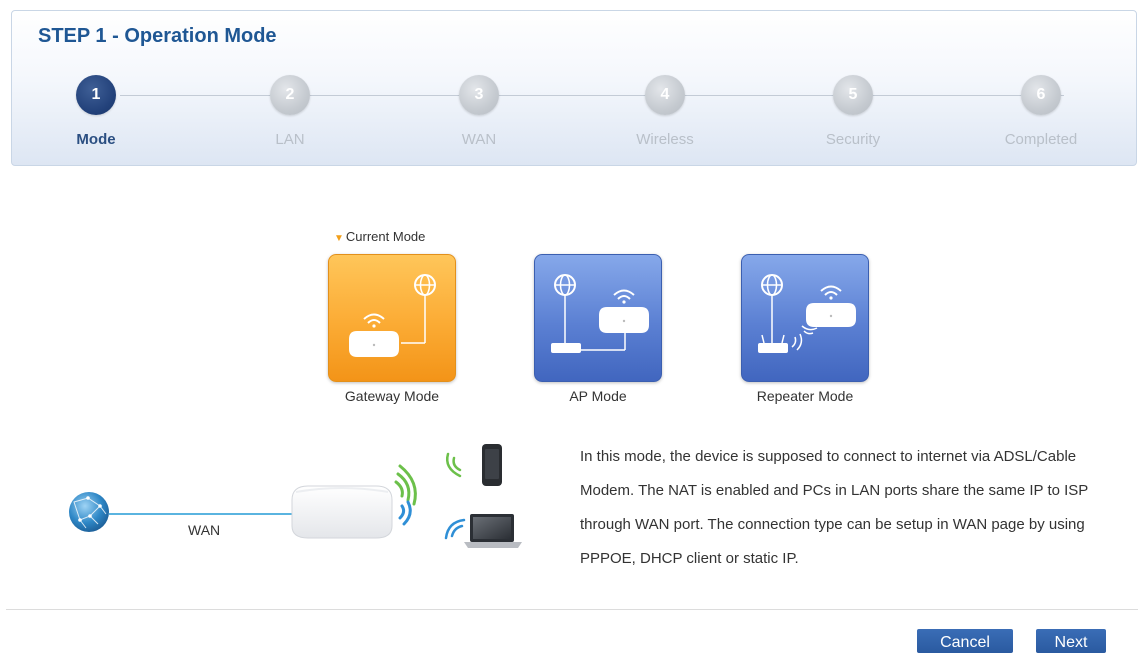  What do you see at coordinates (342, 512) in the screenshot?
I see `access-point-icon` at bounding box center [342, 512].